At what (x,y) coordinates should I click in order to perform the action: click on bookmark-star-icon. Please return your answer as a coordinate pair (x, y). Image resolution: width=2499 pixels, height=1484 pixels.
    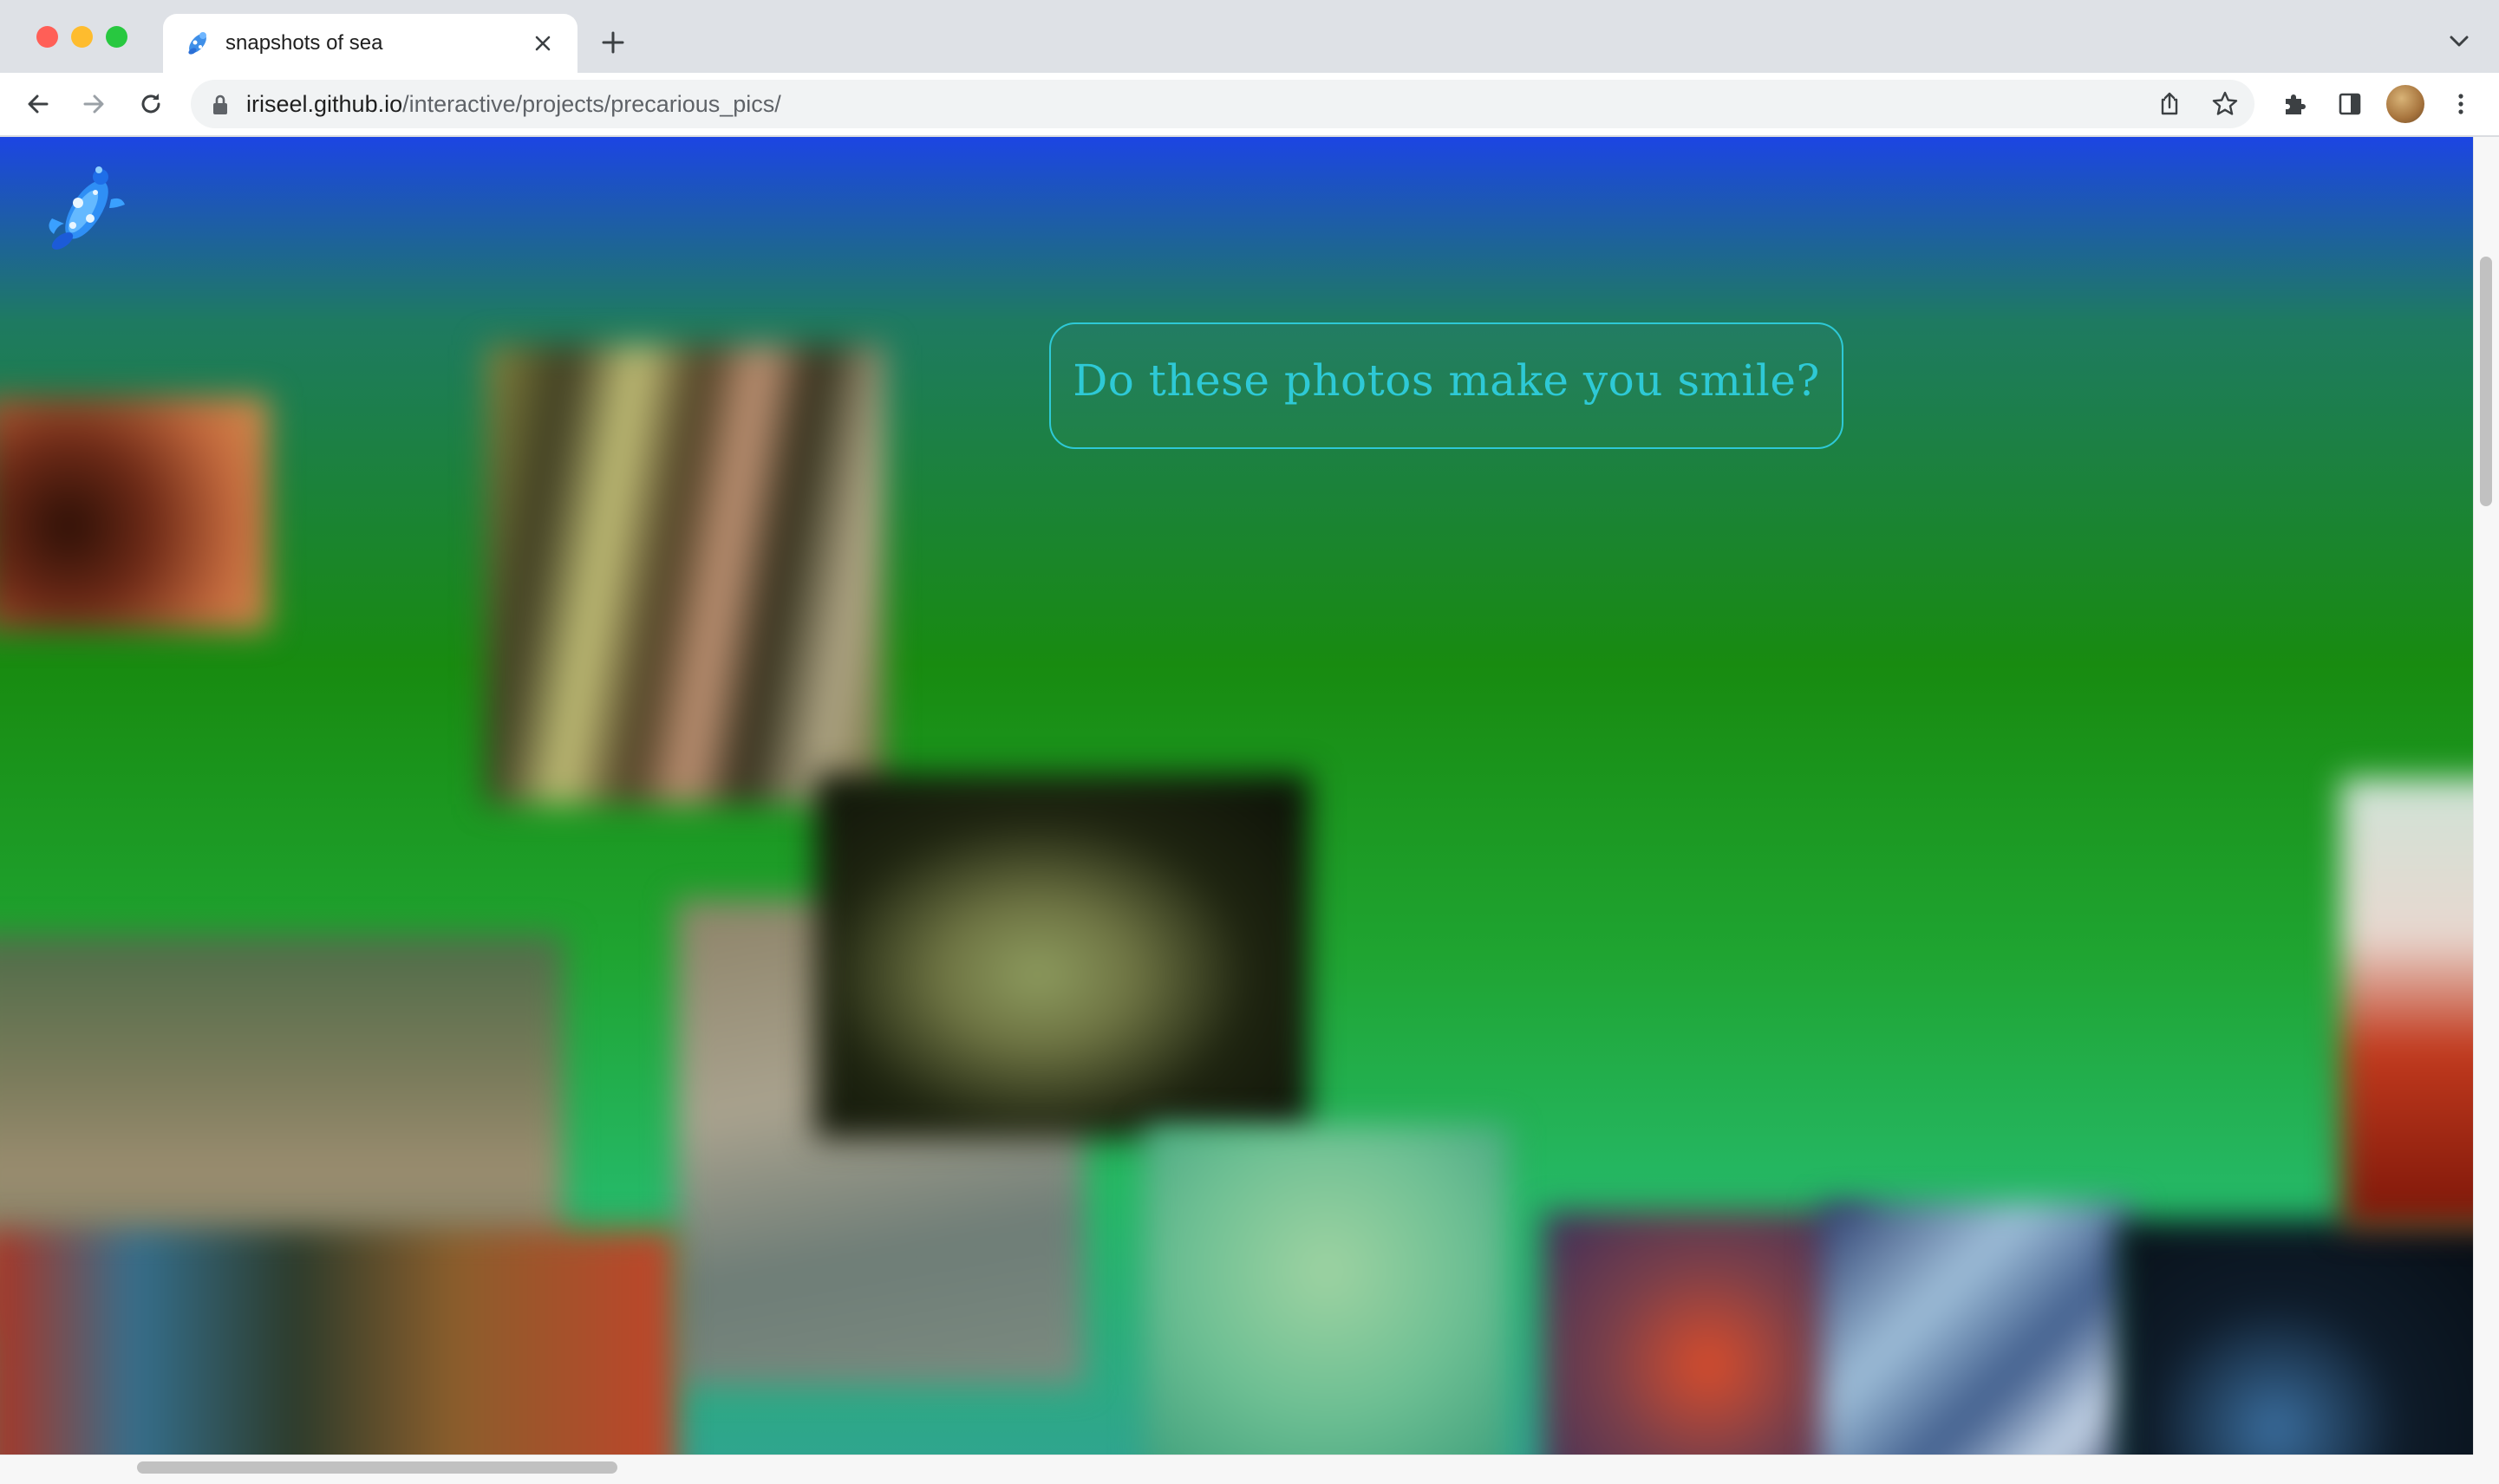
    Looking at the image, I should click on (2225, 104).